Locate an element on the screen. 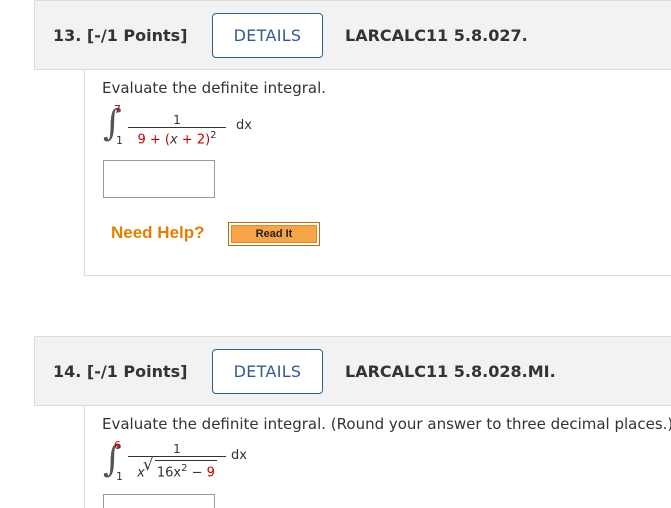  integral-expression: ∫ 6 1 1 x16x2 − 9 dx is located at coordinates (223, 463).